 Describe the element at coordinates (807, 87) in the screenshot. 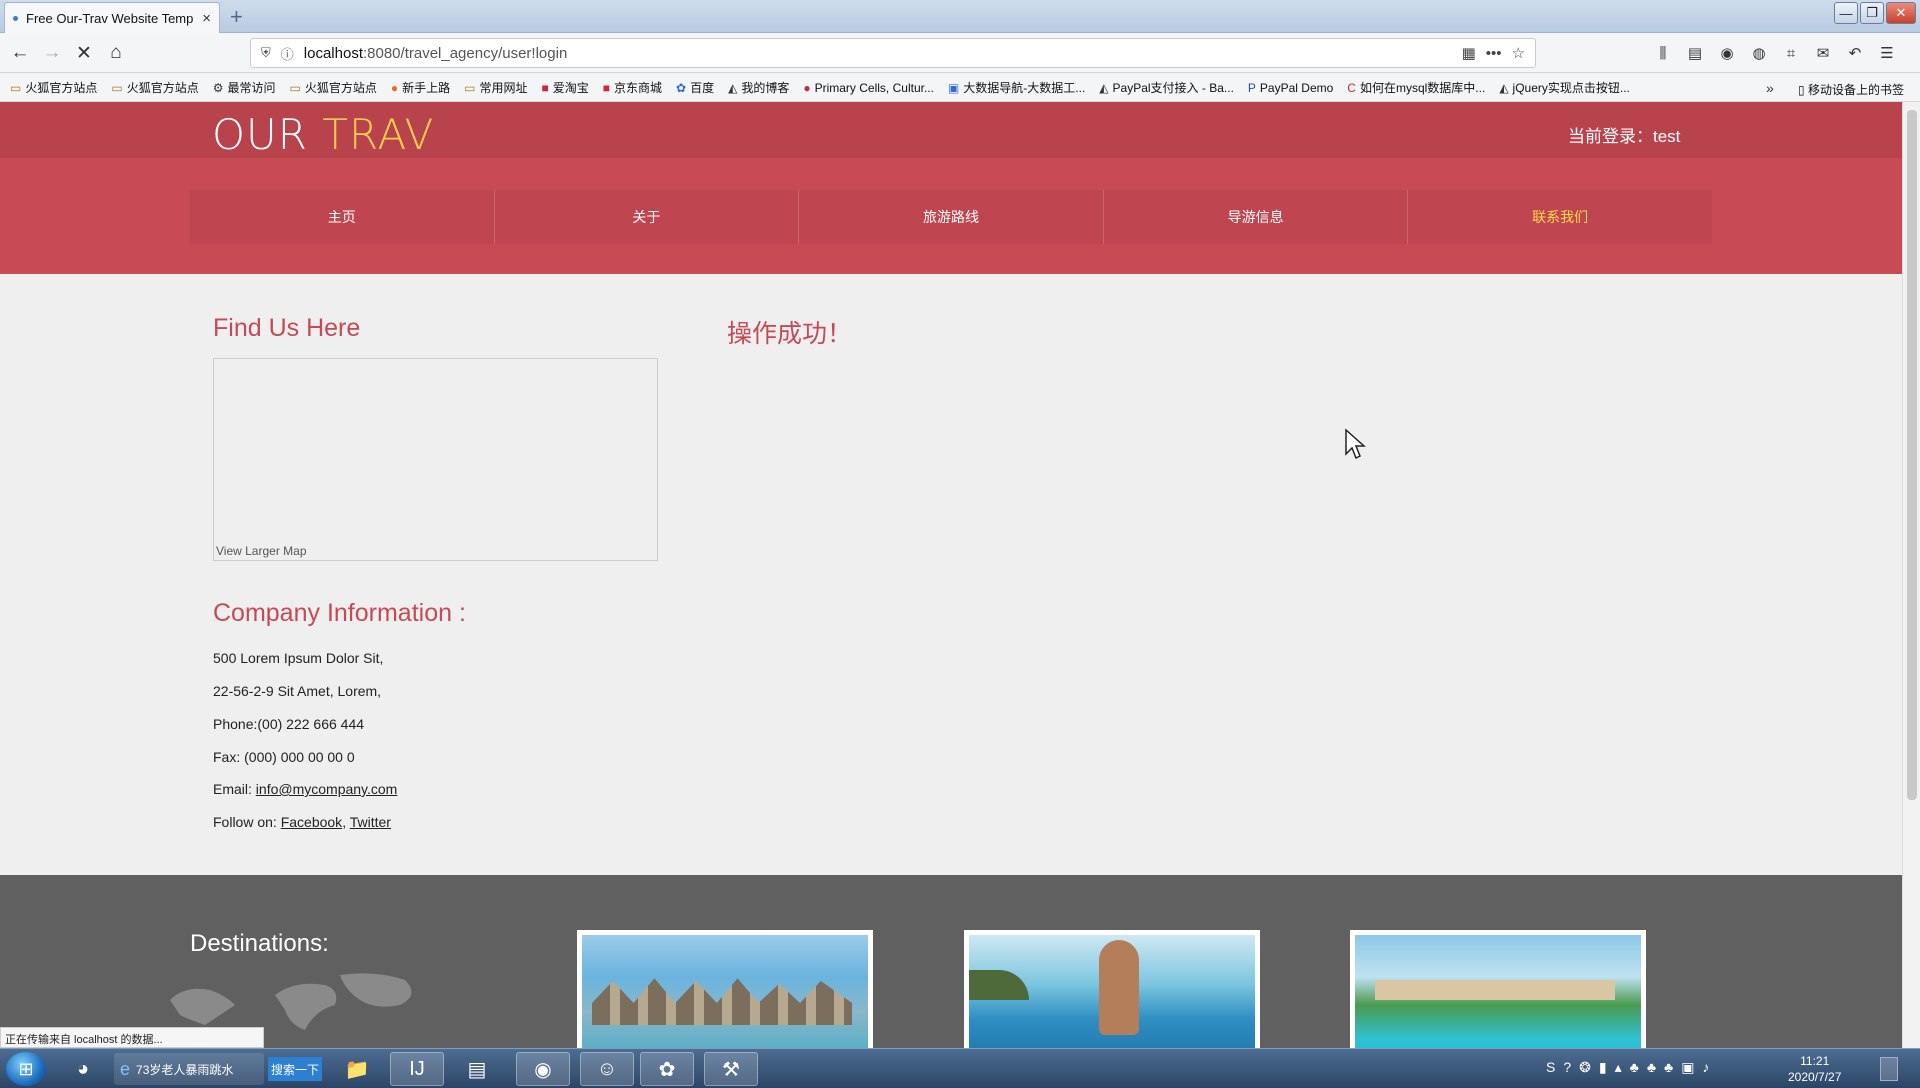

I see `page-icon: ●` at that location.